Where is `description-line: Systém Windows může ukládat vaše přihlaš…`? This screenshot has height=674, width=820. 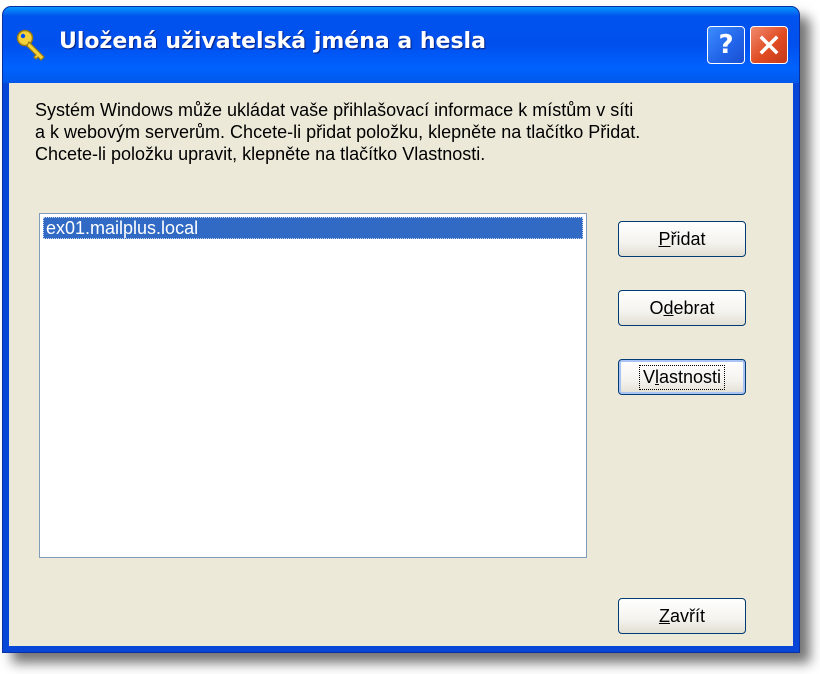 description-line: Systém Windows může ukládat vaše přihlaš… is located at coordinates (334, 110).